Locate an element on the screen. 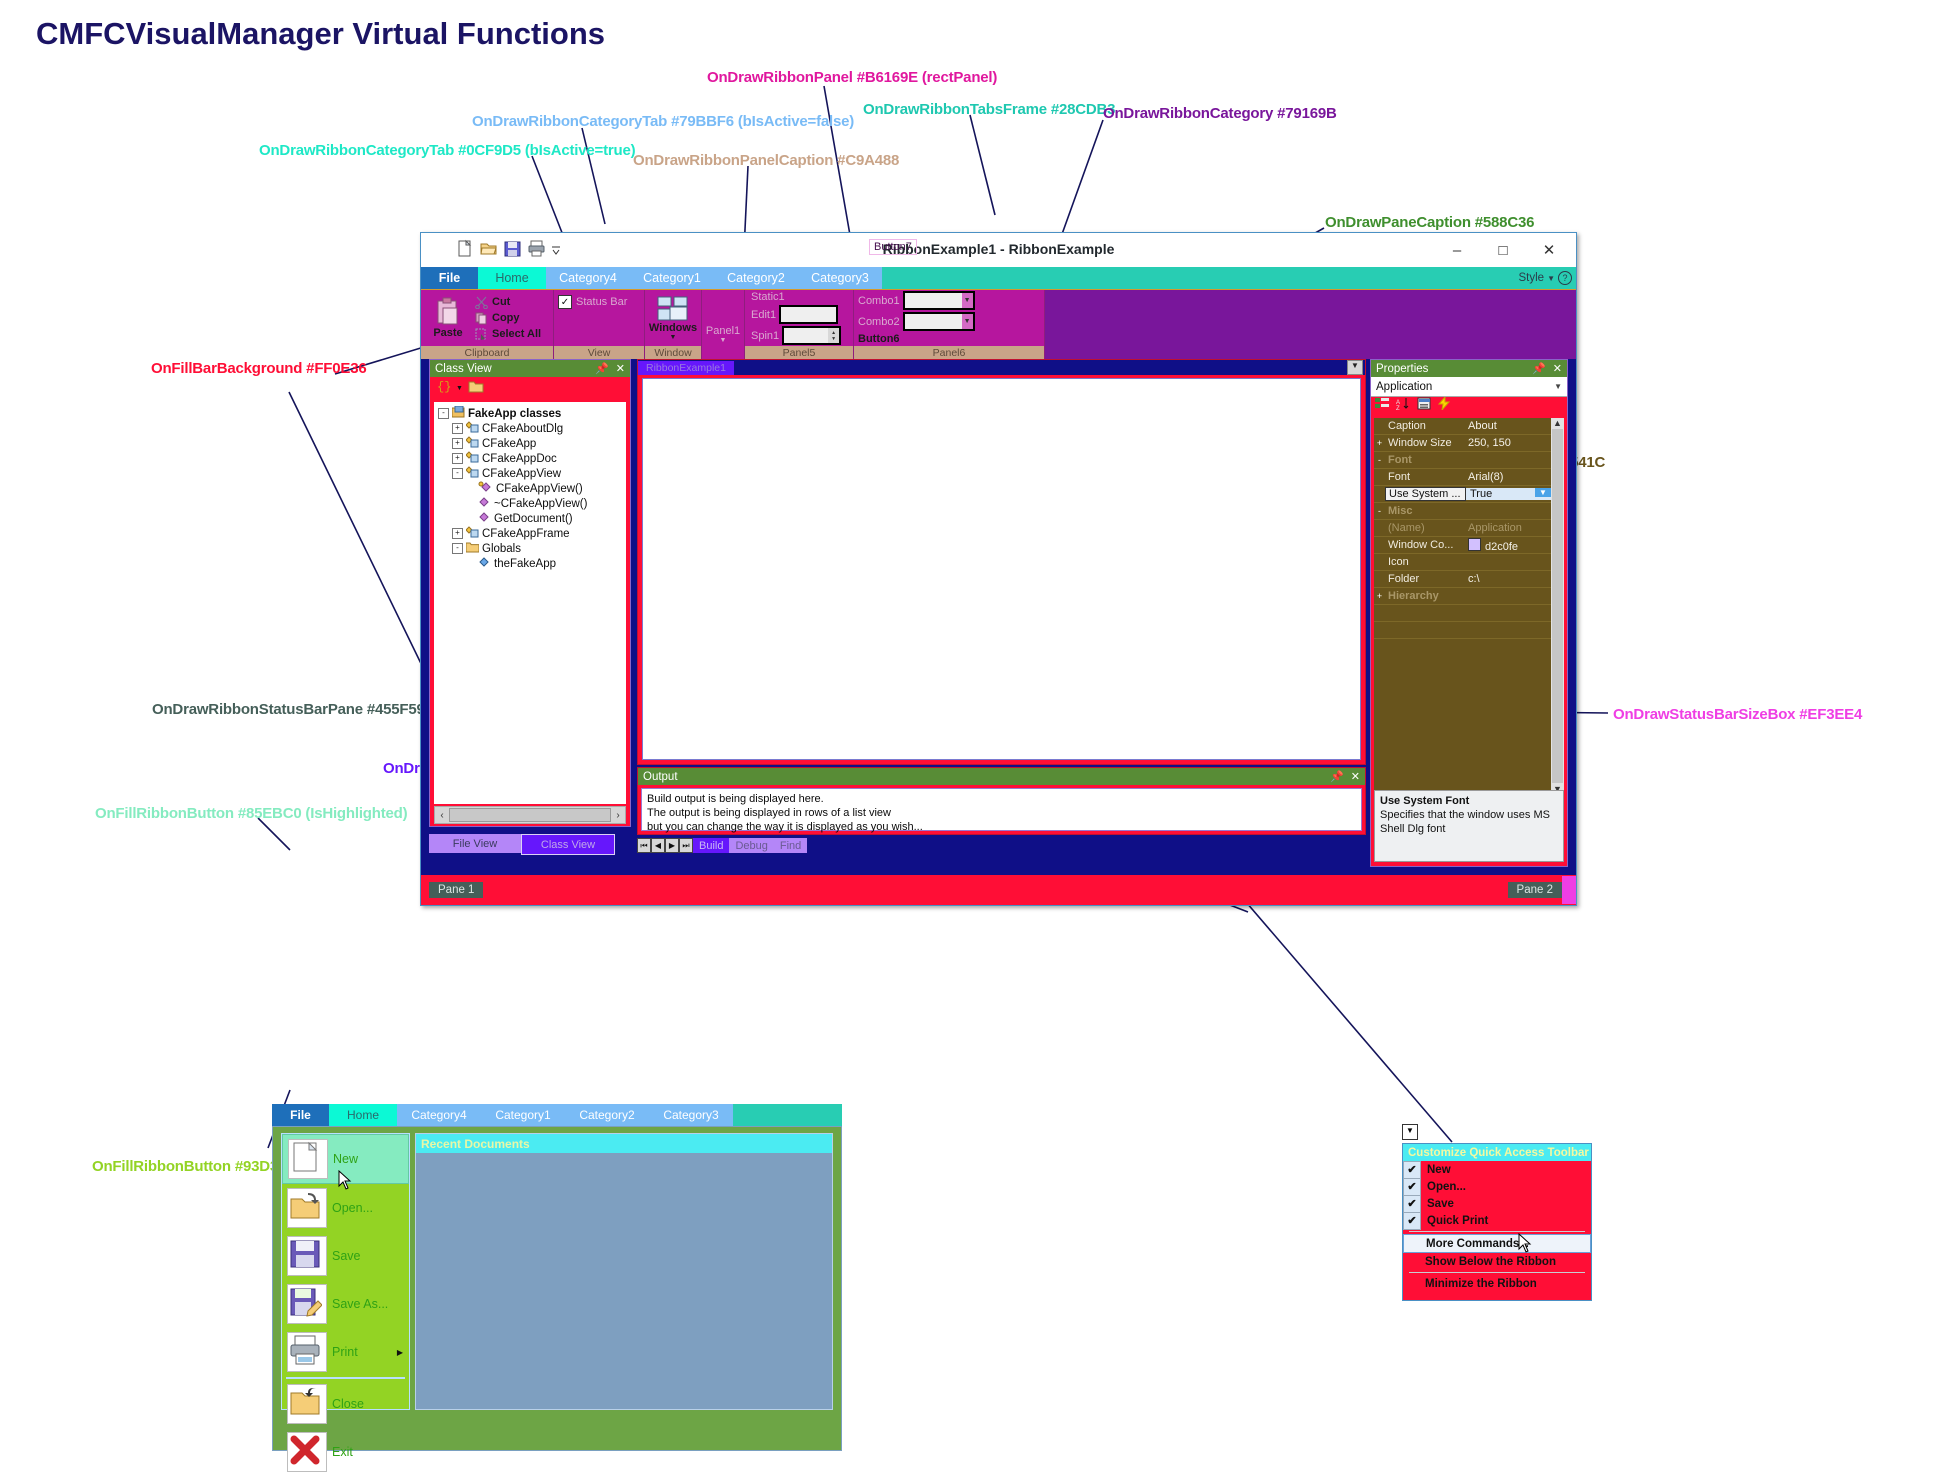  panel1-body: Panel1 ▼ is located at coordinates (723, 318).